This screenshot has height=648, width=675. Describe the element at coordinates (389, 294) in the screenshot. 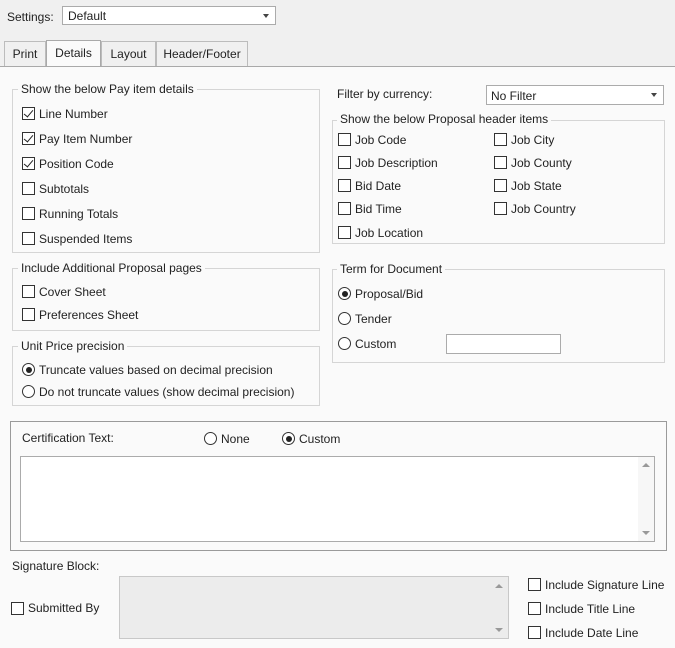

I see `proposal-bid-label: Proposal/Bid` at that location.